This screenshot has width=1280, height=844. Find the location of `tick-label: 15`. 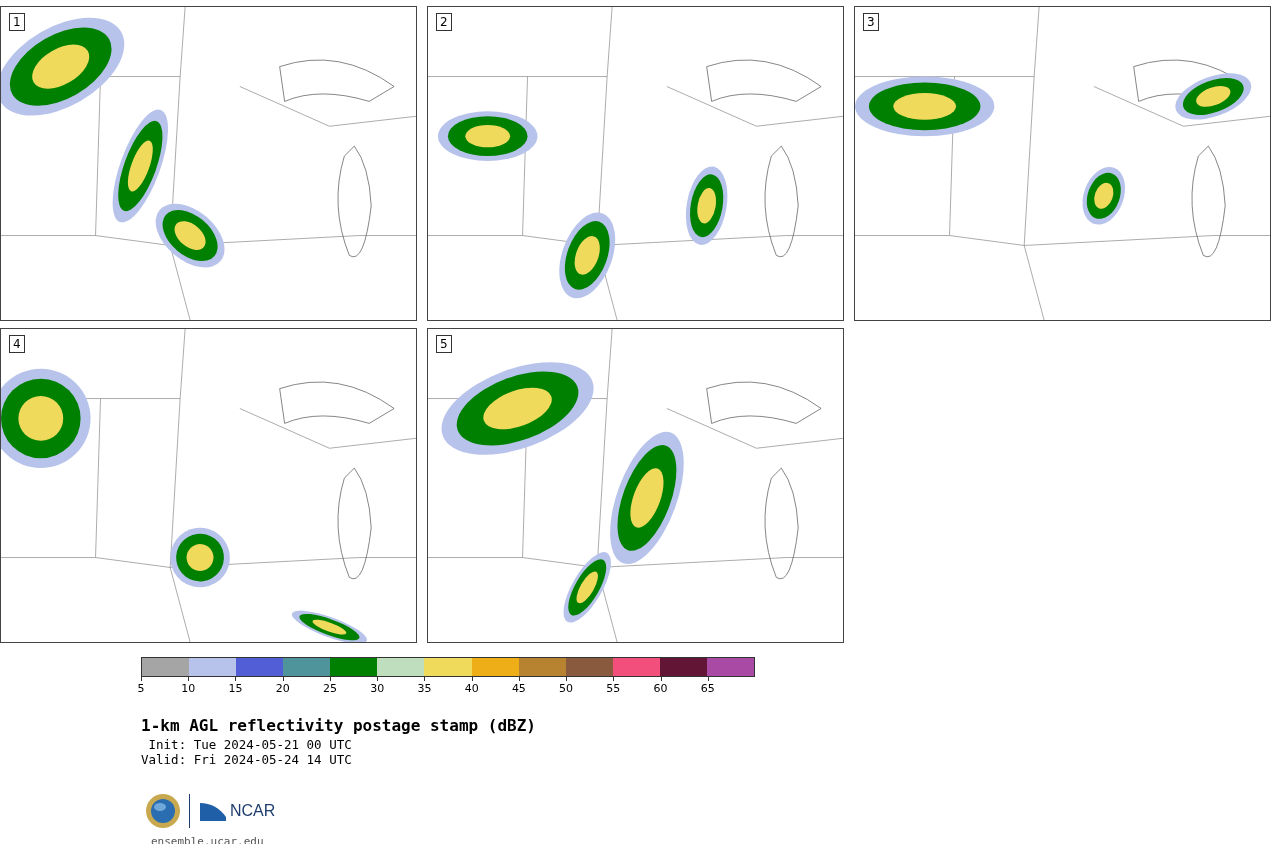

tick-label: 15 is located at coordinates (235, 688).